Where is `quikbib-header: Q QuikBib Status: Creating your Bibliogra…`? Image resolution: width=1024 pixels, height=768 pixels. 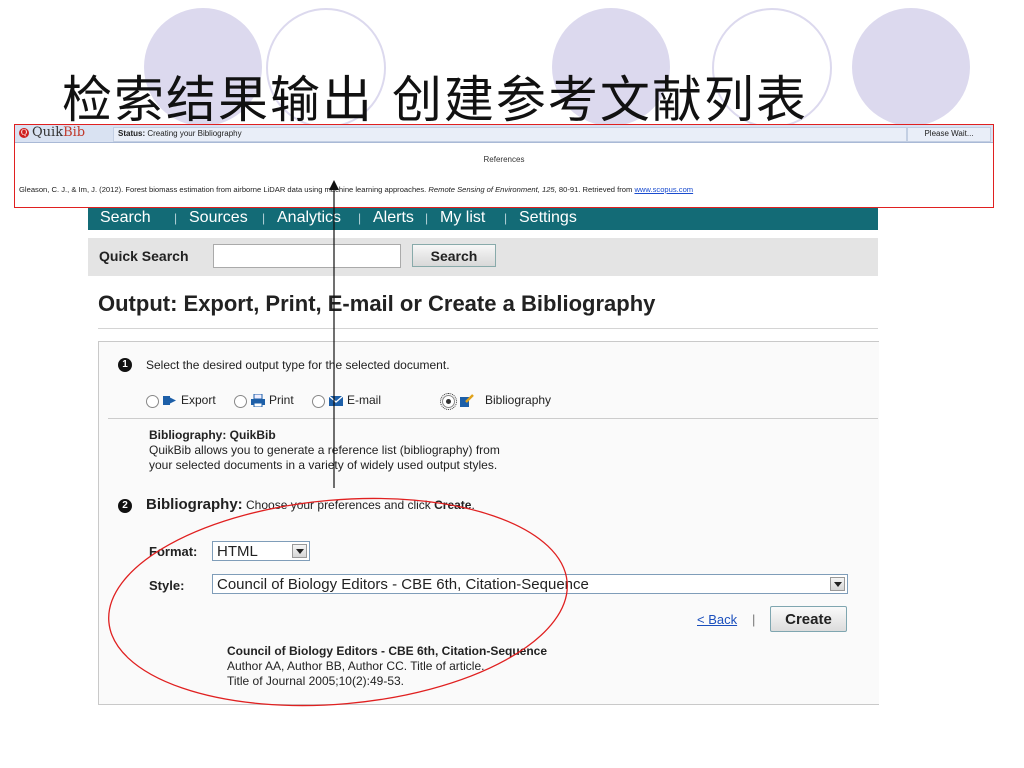
quikbib-header: Q QuikBib Status: Creating your Bibliogra… is located at coordinates (504, 134).